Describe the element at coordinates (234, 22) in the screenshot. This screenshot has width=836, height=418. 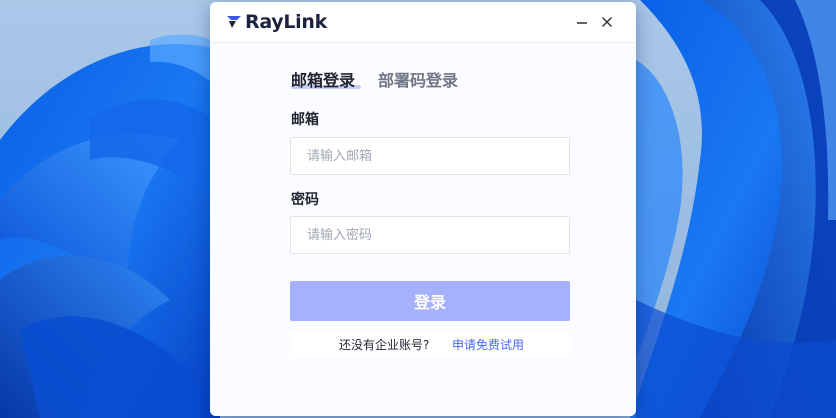
I see `raylink-logo-icon` at that location.